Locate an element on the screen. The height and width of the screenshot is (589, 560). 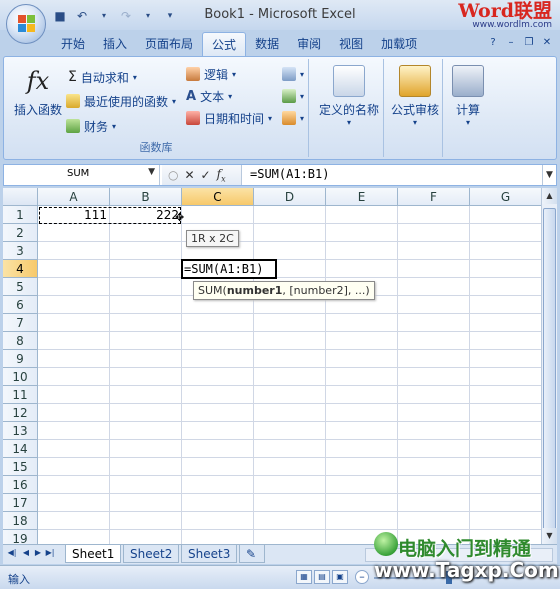
row-header-11: 11 is located at coordinates (20, 395).